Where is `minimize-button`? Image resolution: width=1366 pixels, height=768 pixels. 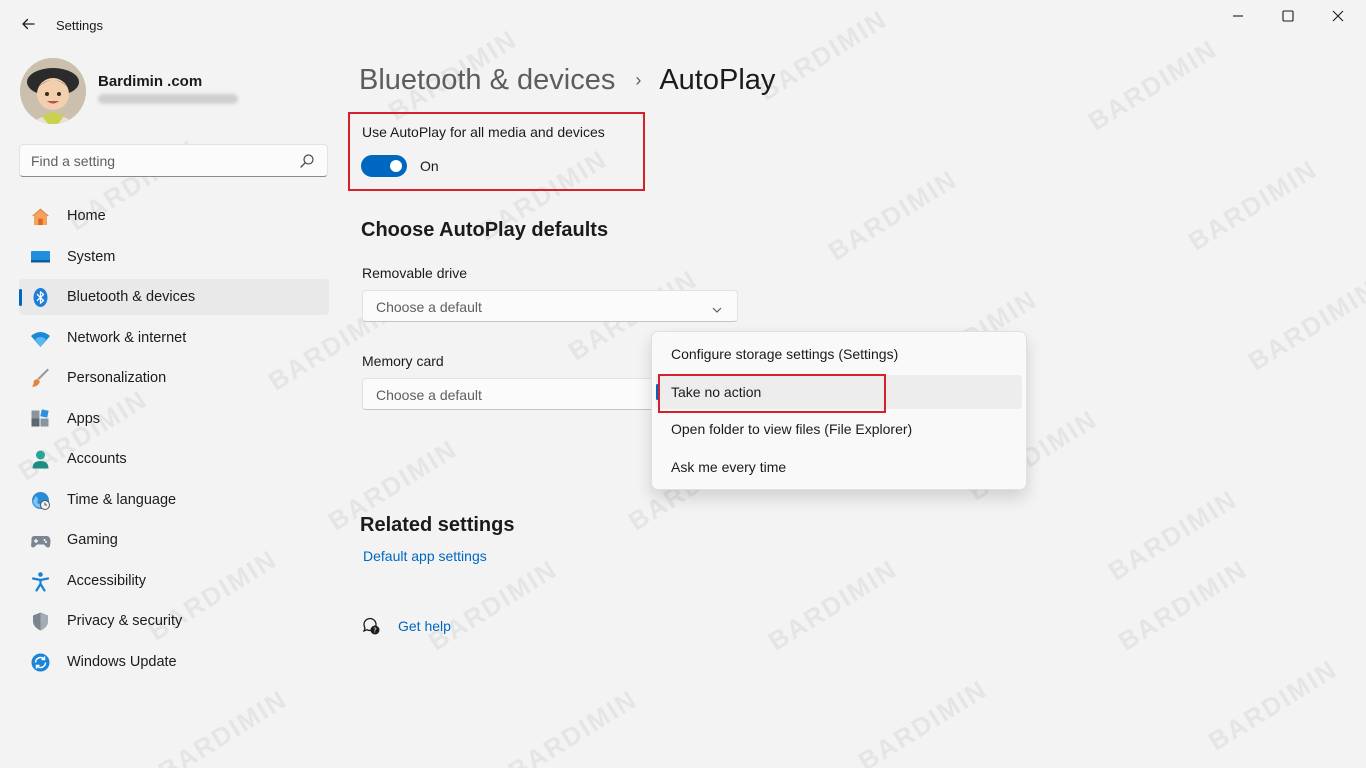
minimize-button is located at coordinates (1238, 18).